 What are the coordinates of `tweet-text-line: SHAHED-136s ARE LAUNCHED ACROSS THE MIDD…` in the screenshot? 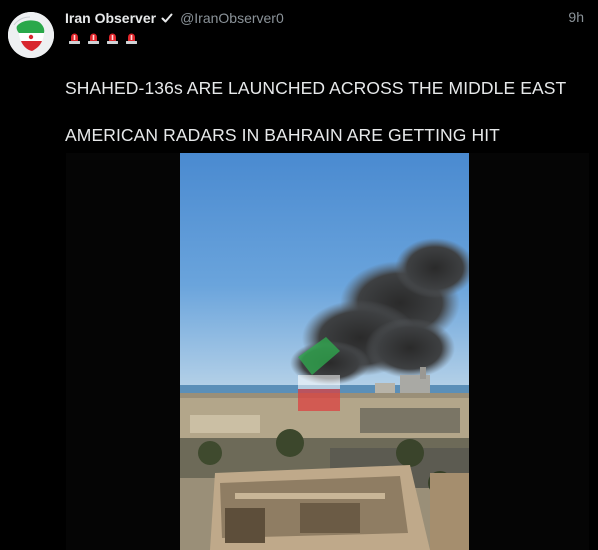 It's located at (316, 88).